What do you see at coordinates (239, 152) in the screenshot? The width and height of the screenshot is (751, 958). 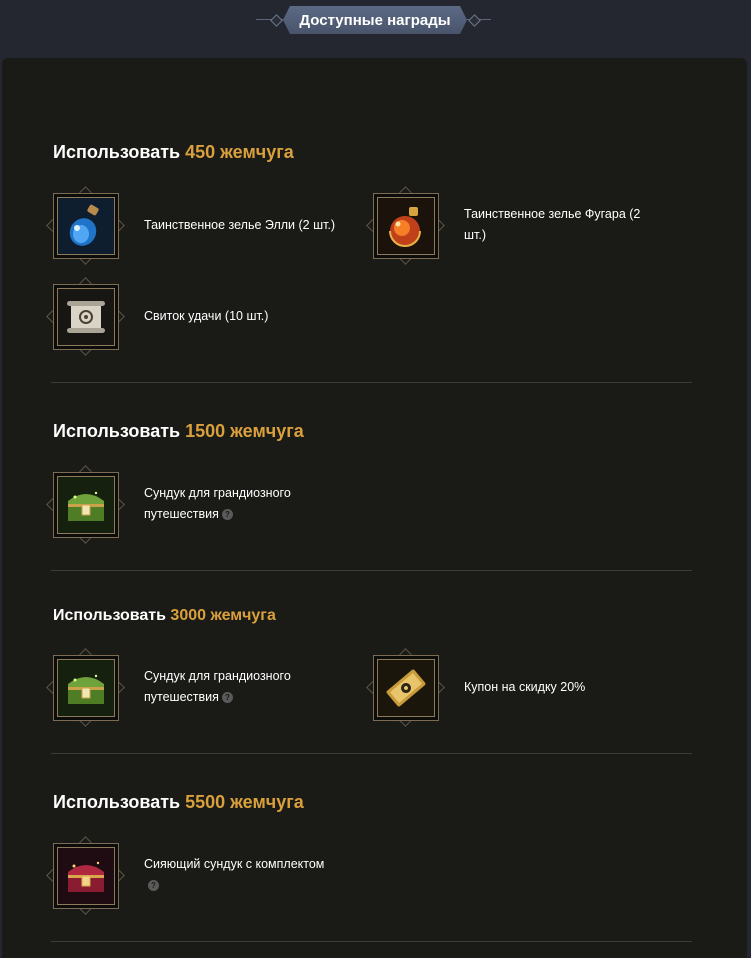 I see `tier-amount: 450 жемчуга` at bounding box center [239, 152].